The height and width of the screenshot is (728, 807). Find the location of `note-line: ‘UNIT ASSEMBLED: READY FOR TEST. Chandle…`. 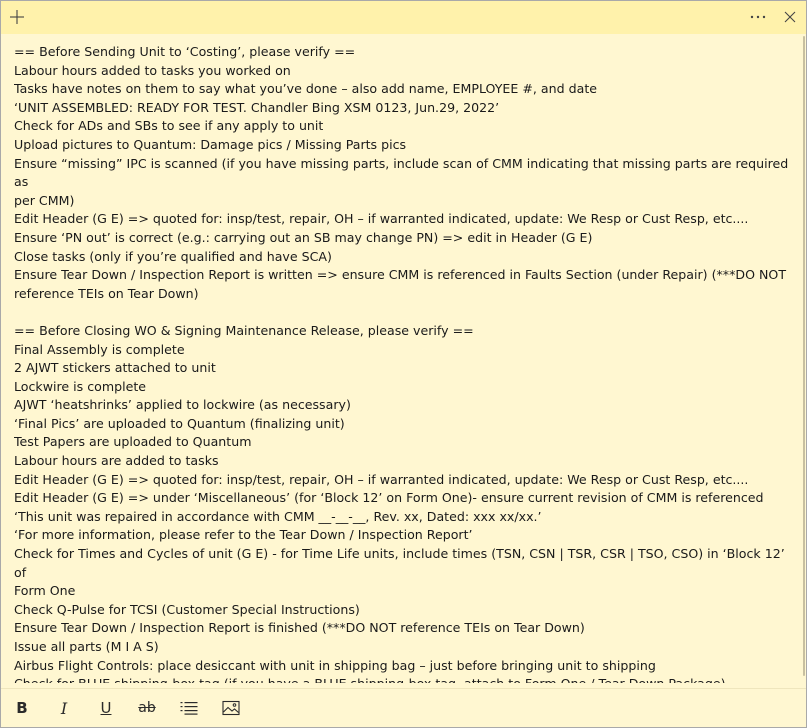

note-line: ‘UNIT ASSEMBLED: READY FOR TEST. Chandle… is located at coordinates (257, 107).